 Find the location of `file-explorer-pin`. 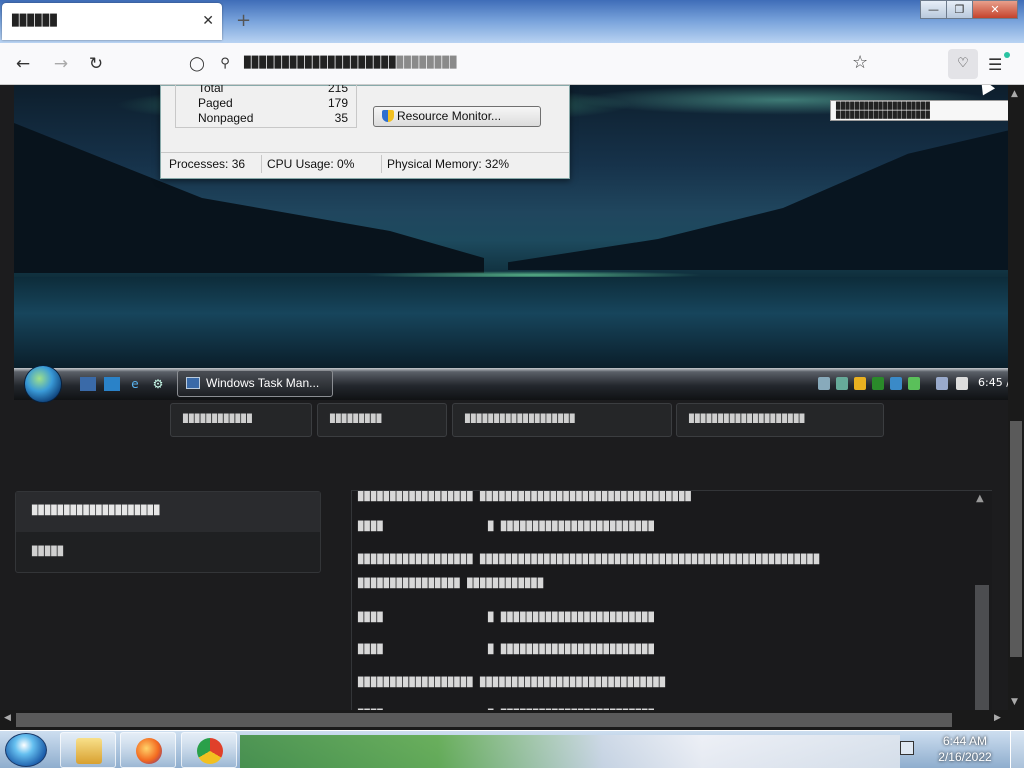

file-explorer-pin is located at coordinates (88, 750).